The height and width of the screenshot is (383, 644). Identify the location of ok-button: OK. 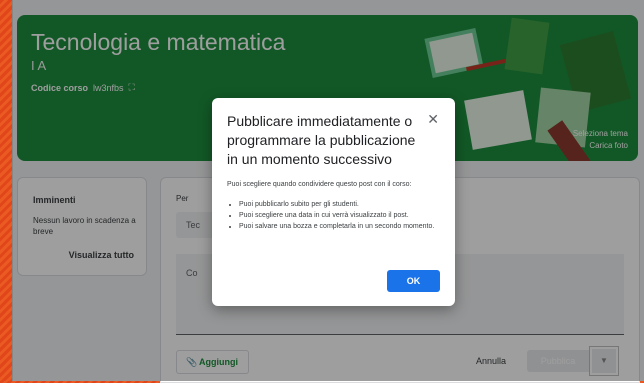
(413, 281).